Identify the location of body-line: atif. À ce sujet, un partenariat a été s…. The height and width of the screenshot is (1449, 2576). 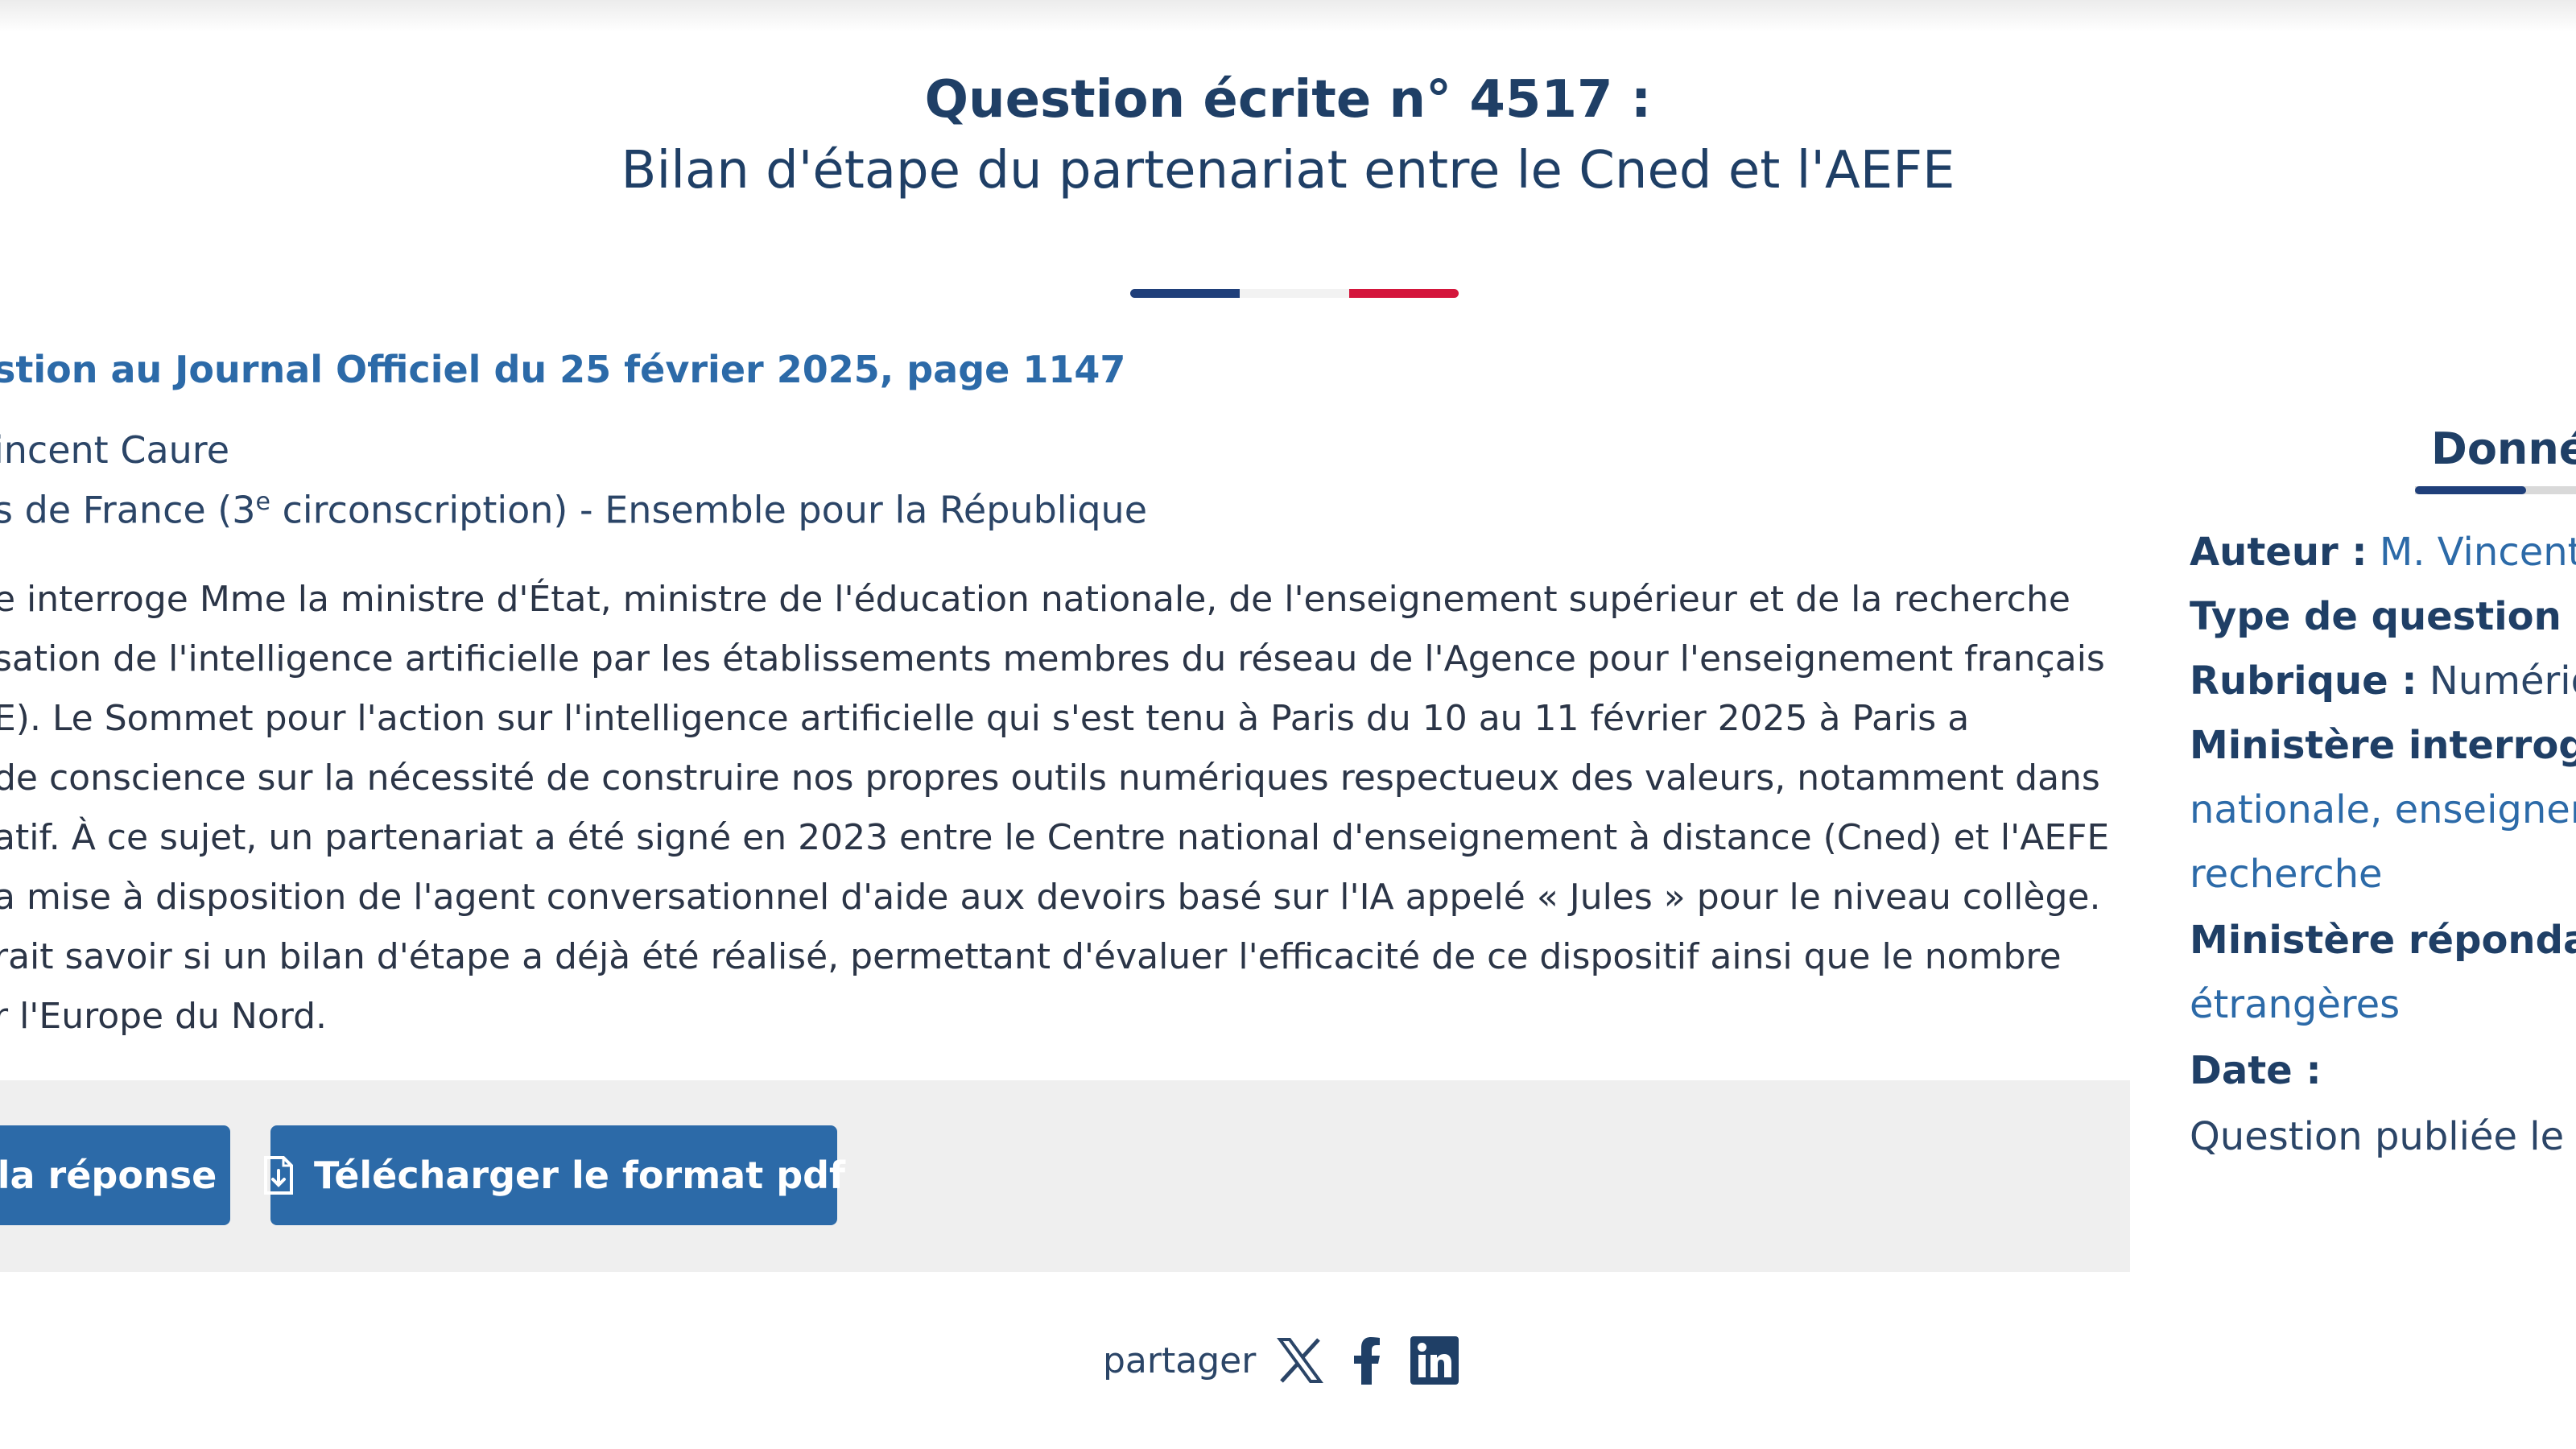
(1055, 837).